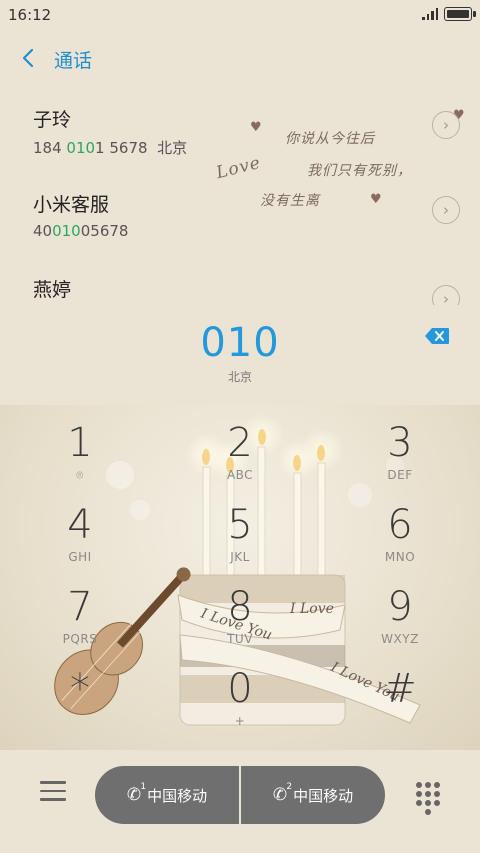 The image size is (480, 853). I want to click on signal-icon, so click(430, 14).